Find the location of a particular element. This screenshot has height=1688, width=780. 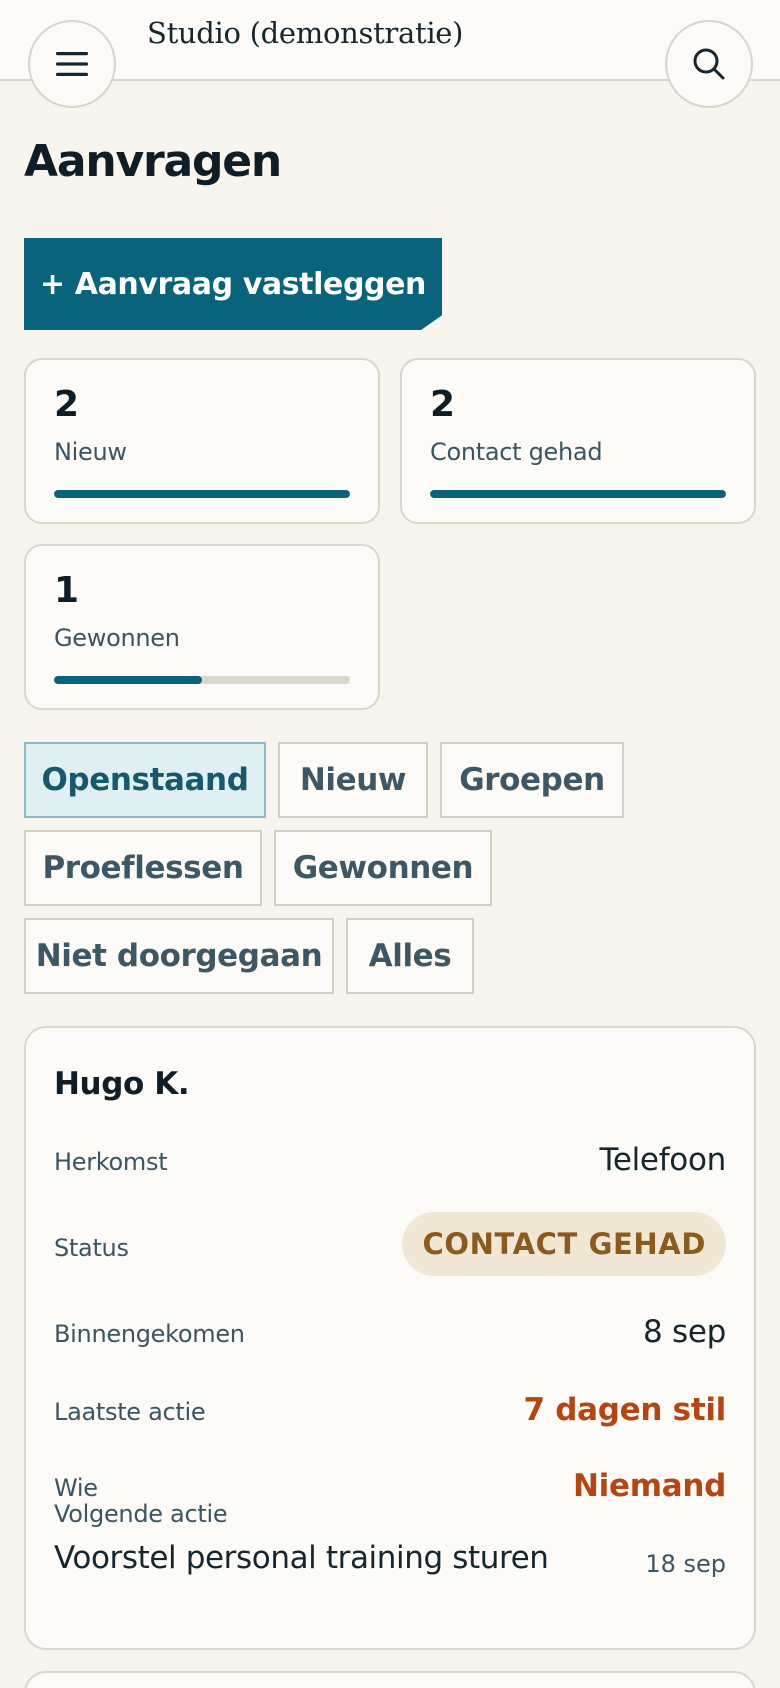

filter-chip-niet-doorgegaan: Niet doorgegaan is located at coordinates (179, 956).